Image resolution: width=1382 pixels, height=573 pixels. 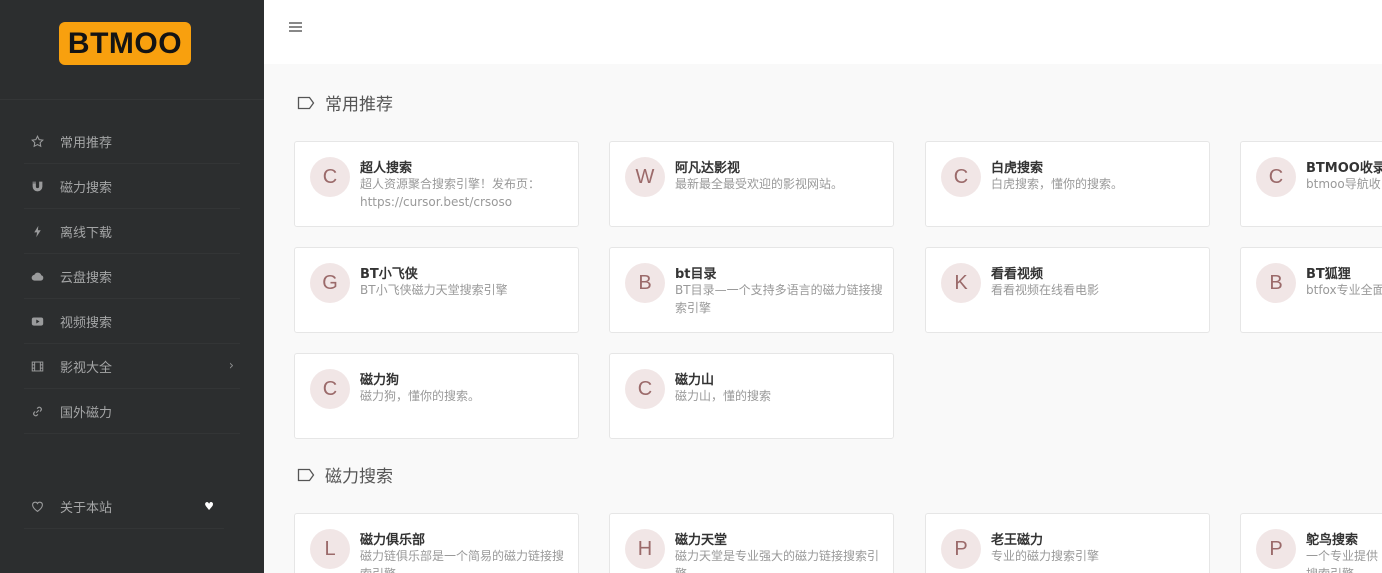 I want to click on site-card: C 白虎搜索 白虎搜索，懂你的搜索。, so click(x=1067, y=184).